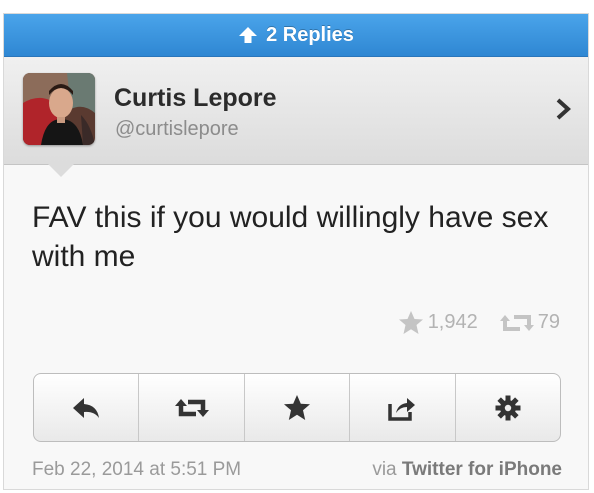 Image resolution: width=594 pixels, height=493 pixels. Describe the element at coordinates (564, 109) in the screenshot. I see `chevron-right-icon` at that location.